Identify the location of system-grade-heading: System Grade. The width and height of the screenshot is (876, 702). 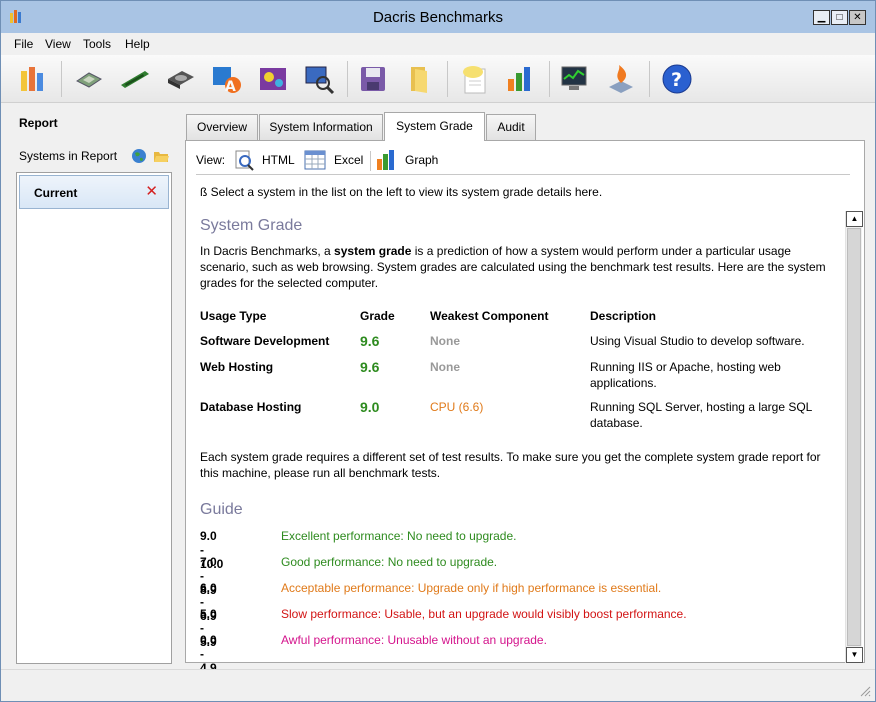
(251, 225).